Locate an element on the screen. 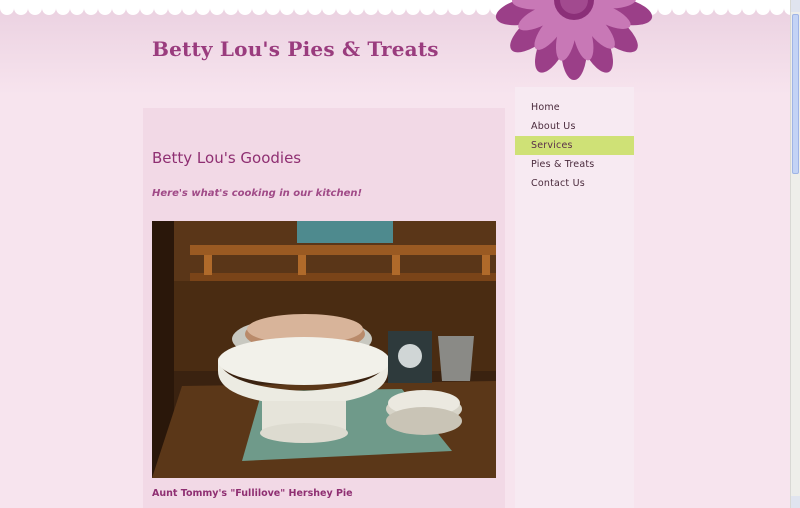 This screenshot has height=508, width=800. nav-item-services: Services is located at coordinates (574, 145).